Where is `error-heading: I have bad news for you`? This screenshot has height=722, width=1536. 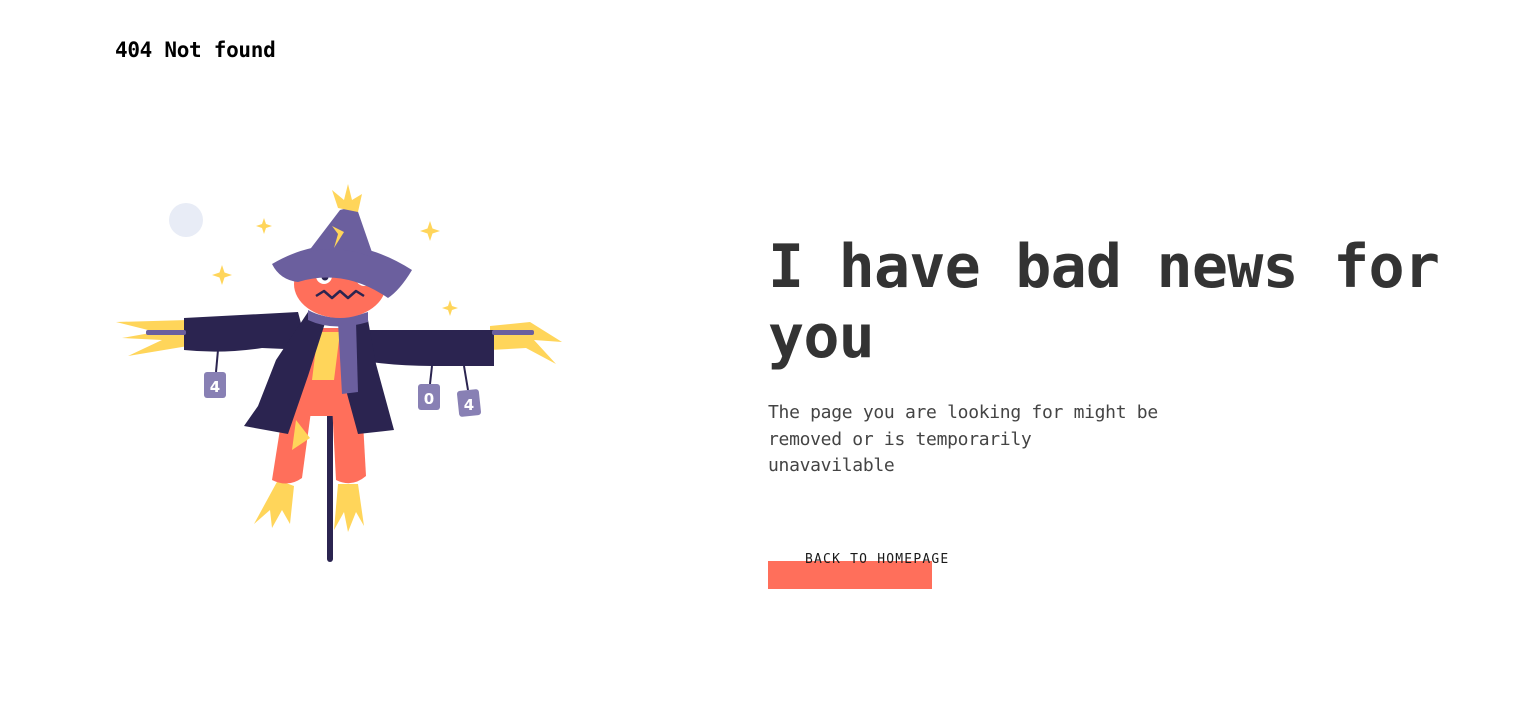
error-heading: I have bad news for you is located at coordinates (1104, 302).